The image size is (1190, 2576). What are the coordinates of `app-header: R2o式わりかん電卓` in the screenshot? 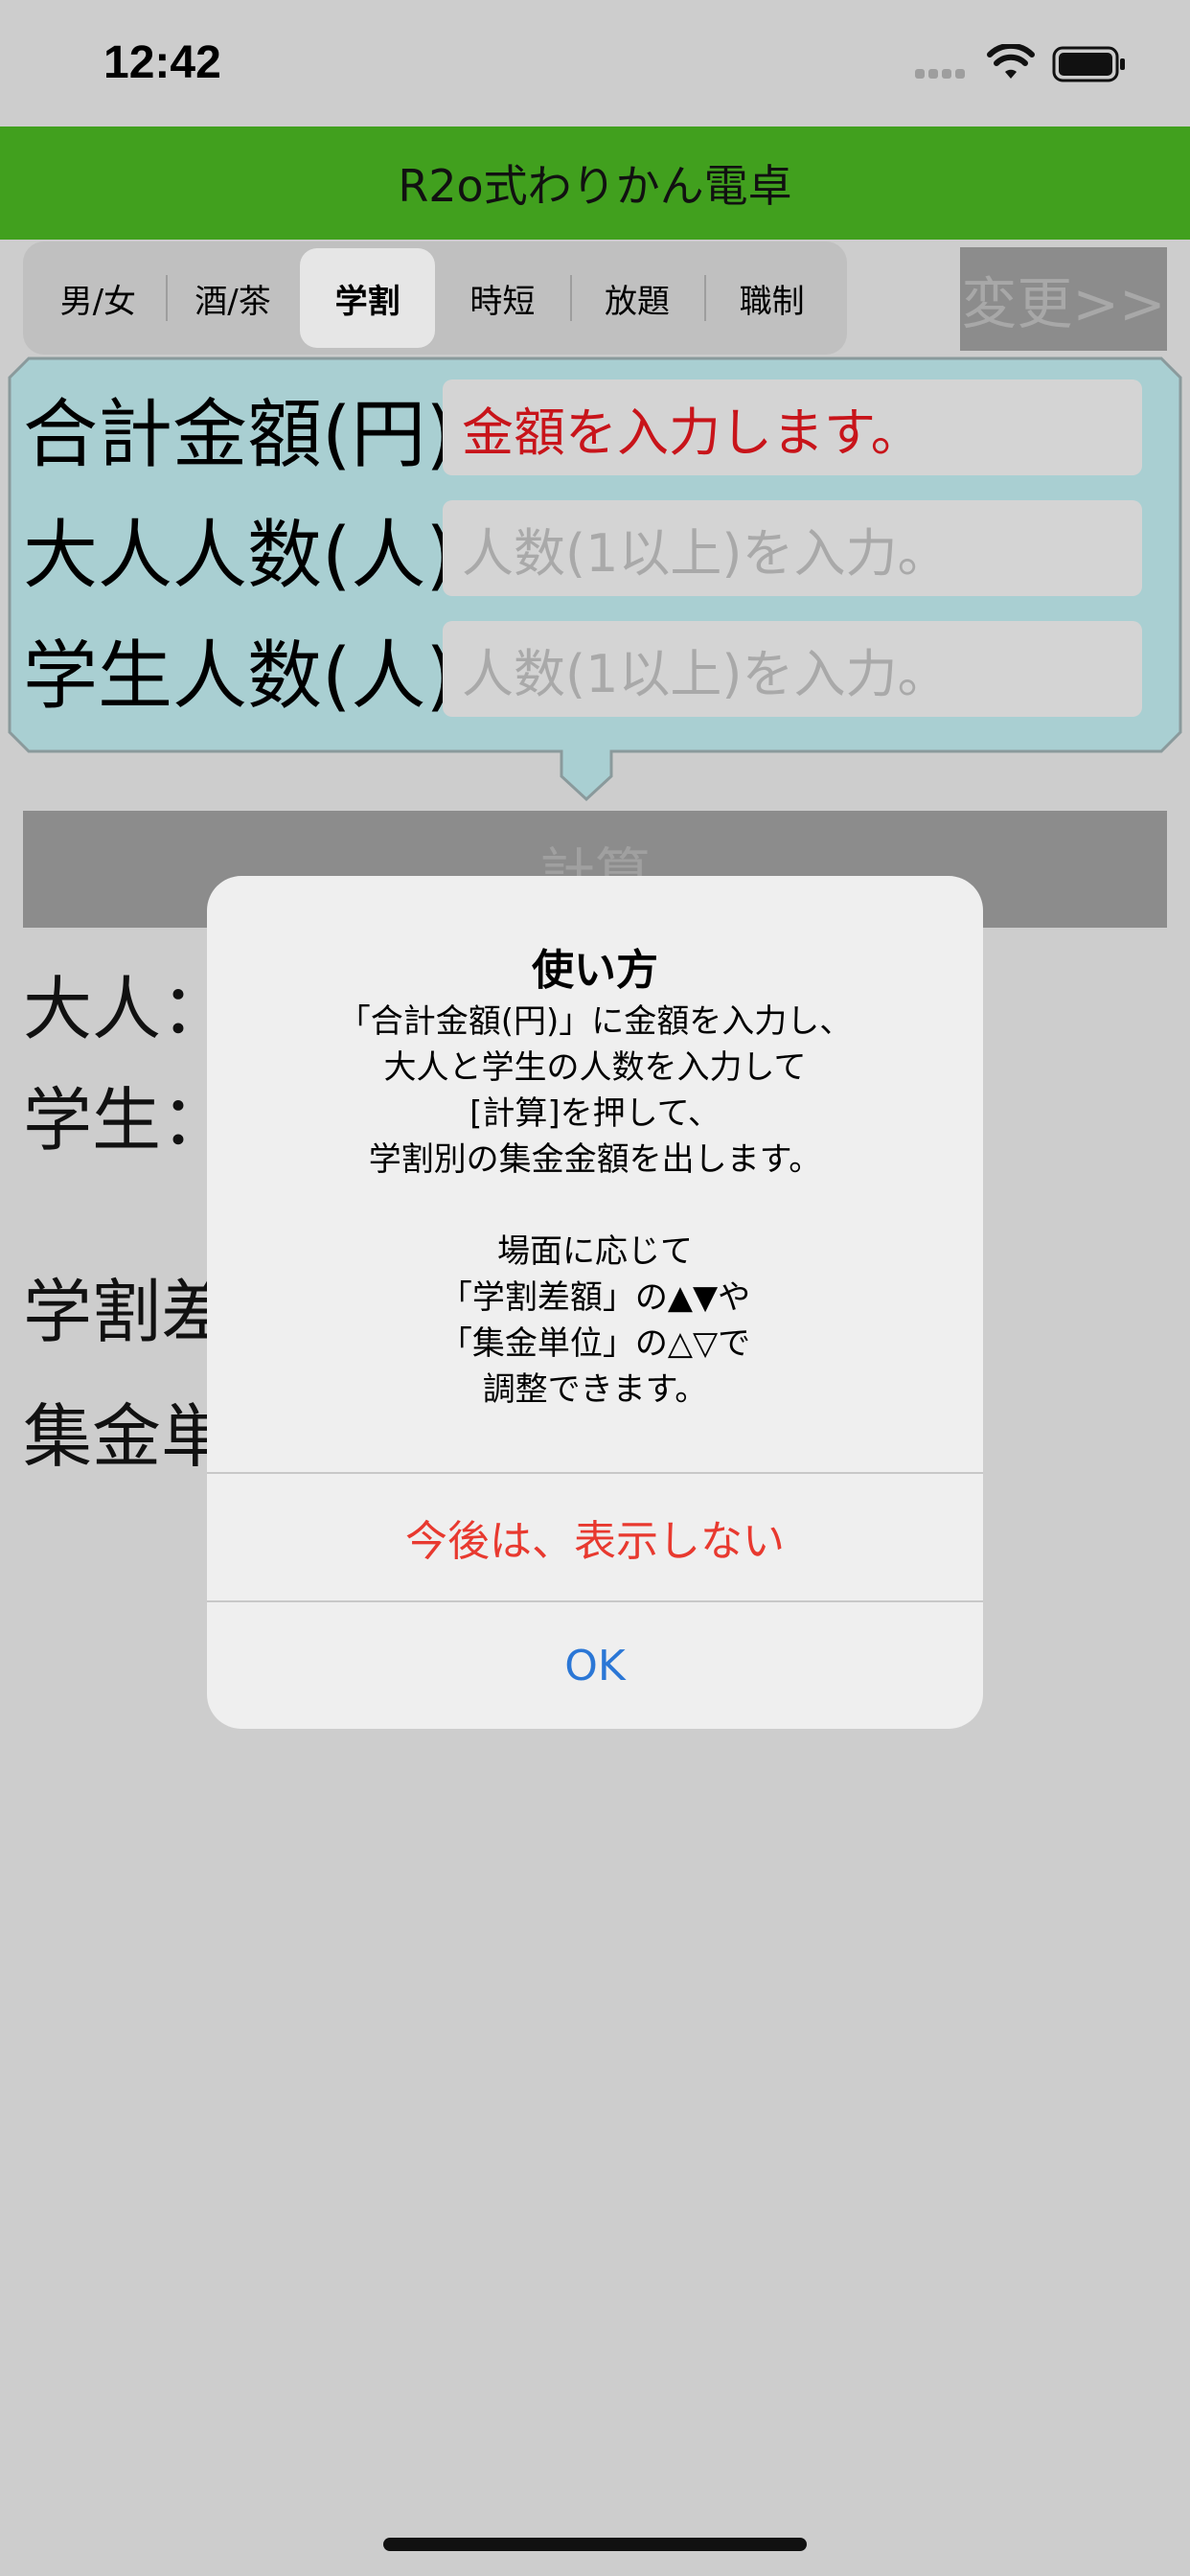 It's located at (595, 183).